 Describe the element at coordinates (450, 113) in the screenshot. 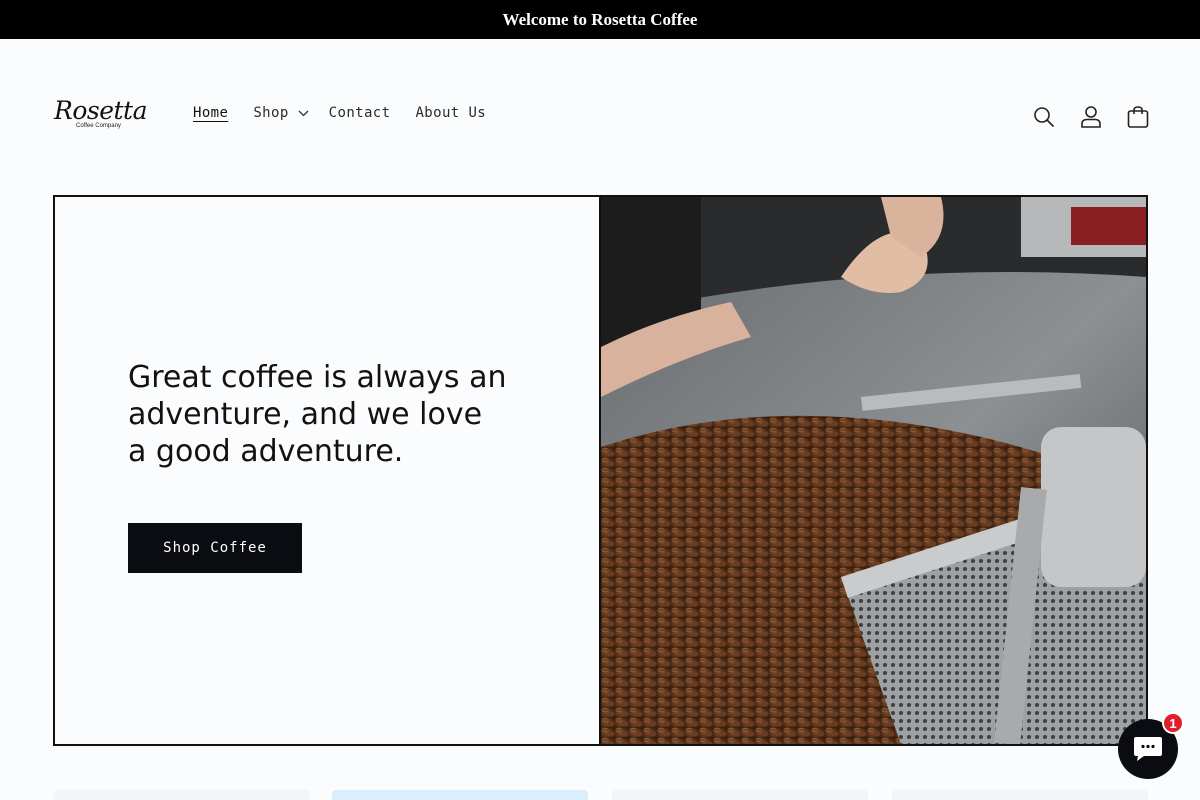

I see `nav-about: About Us` at that location.